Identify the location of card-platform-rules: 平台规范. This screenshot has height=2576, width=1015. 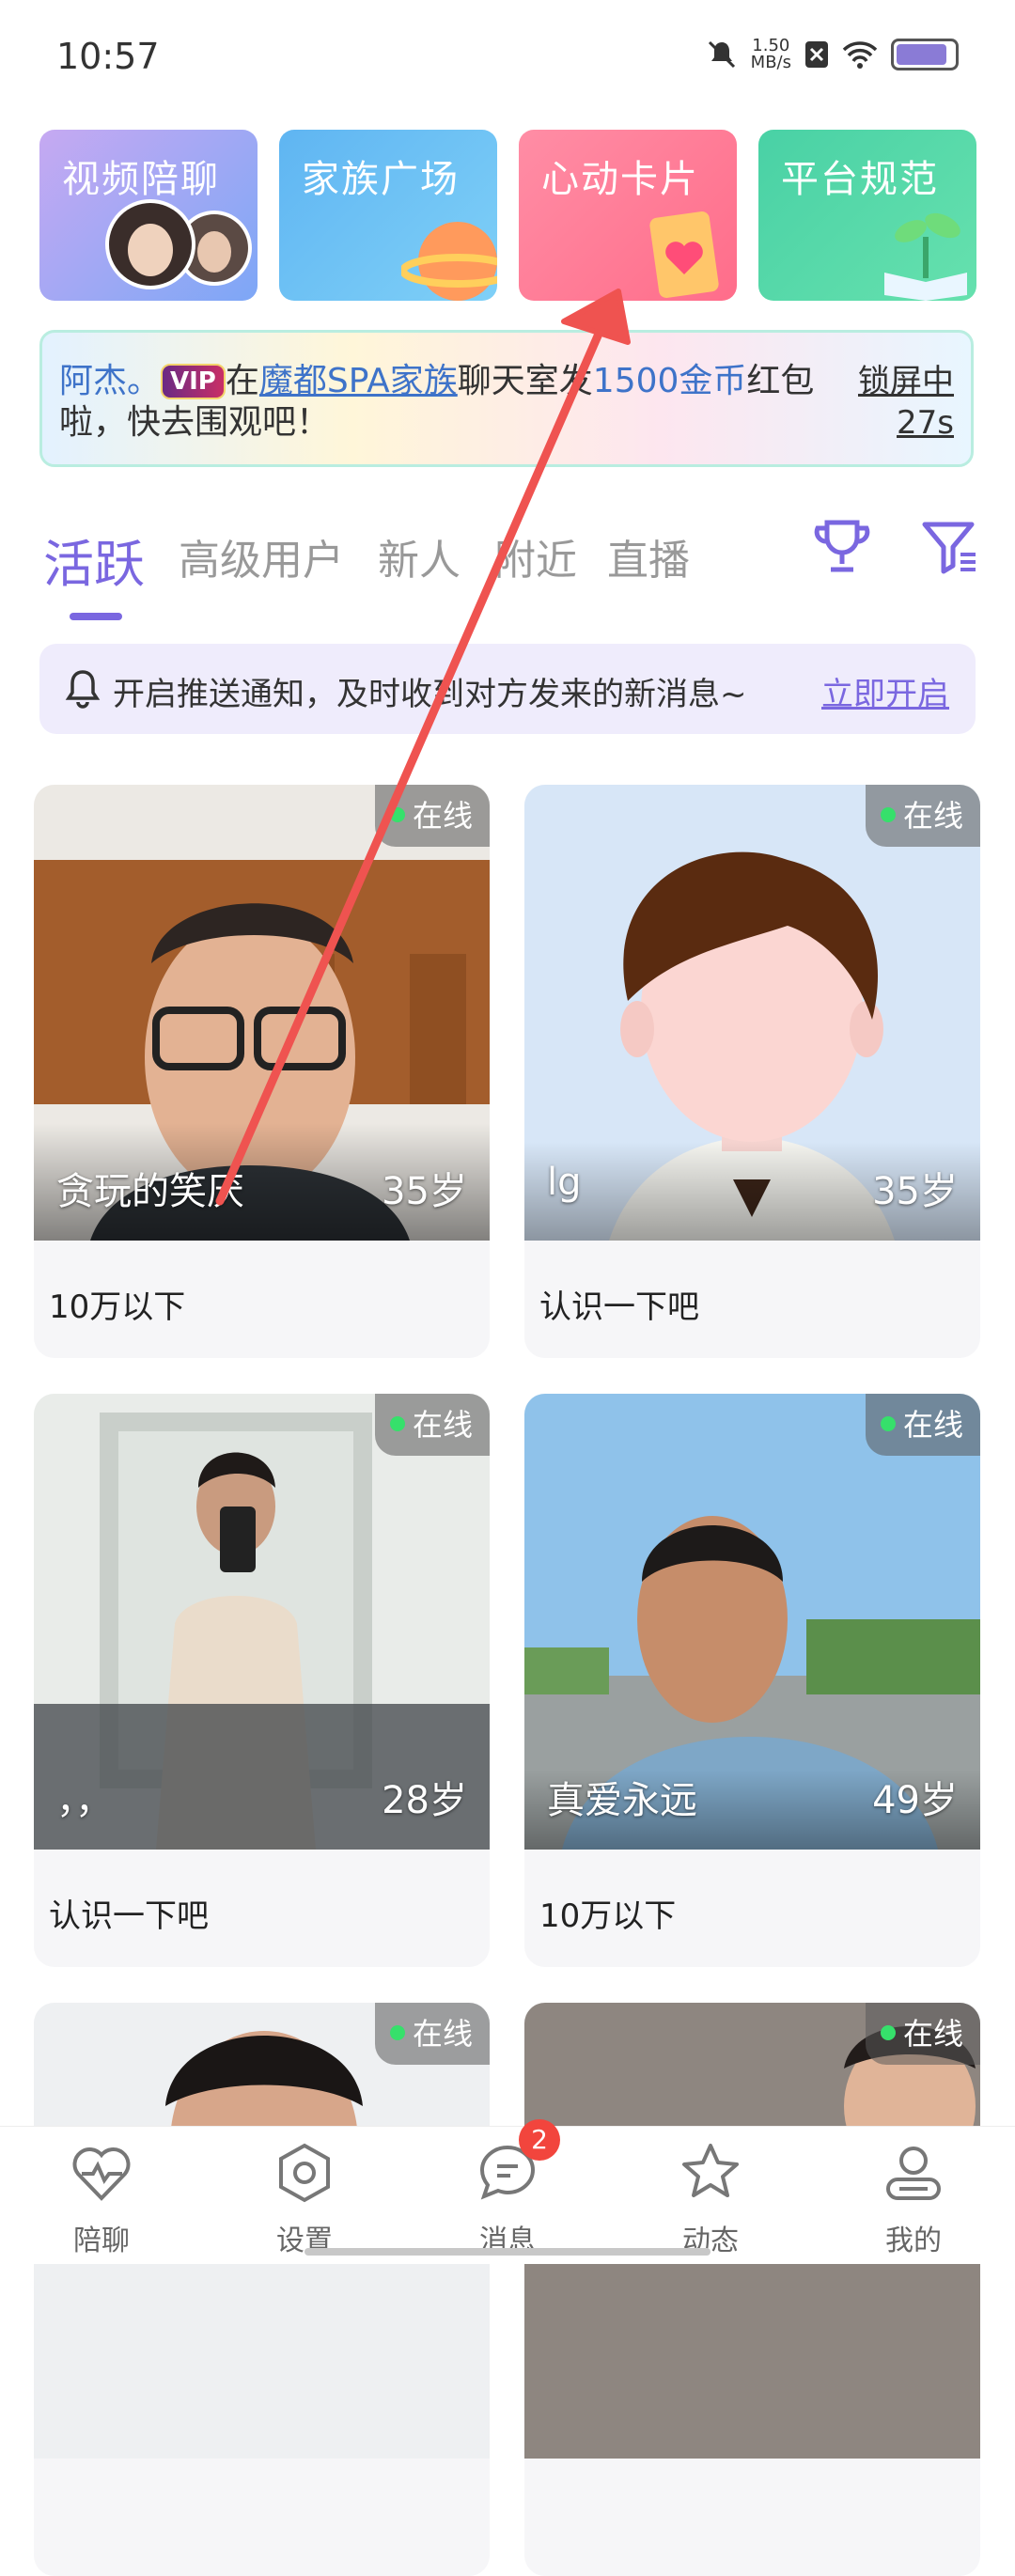
(867, 215).